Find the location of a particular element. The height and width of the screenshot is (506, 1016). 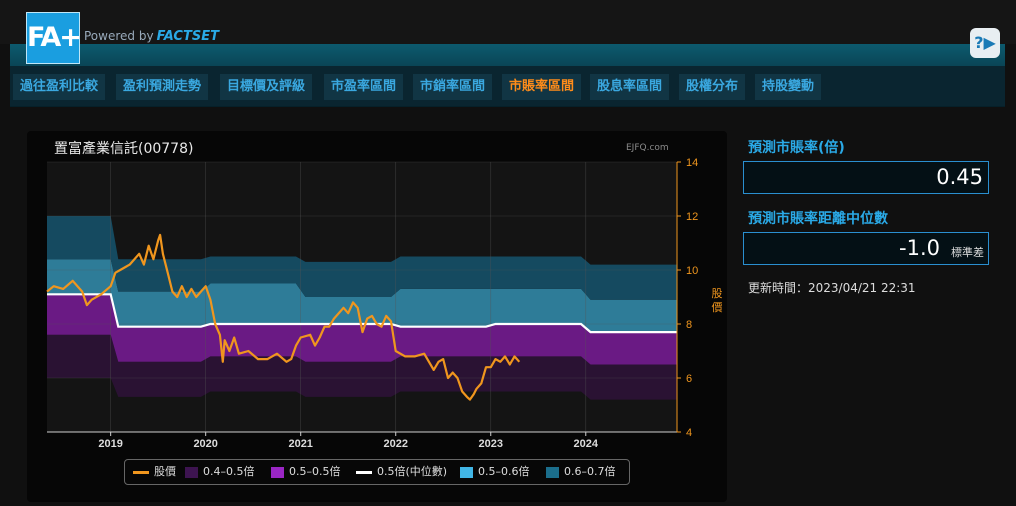

legend-item-band-05-06: 0.5–0.6倍 is located at coordinates (495, 472).